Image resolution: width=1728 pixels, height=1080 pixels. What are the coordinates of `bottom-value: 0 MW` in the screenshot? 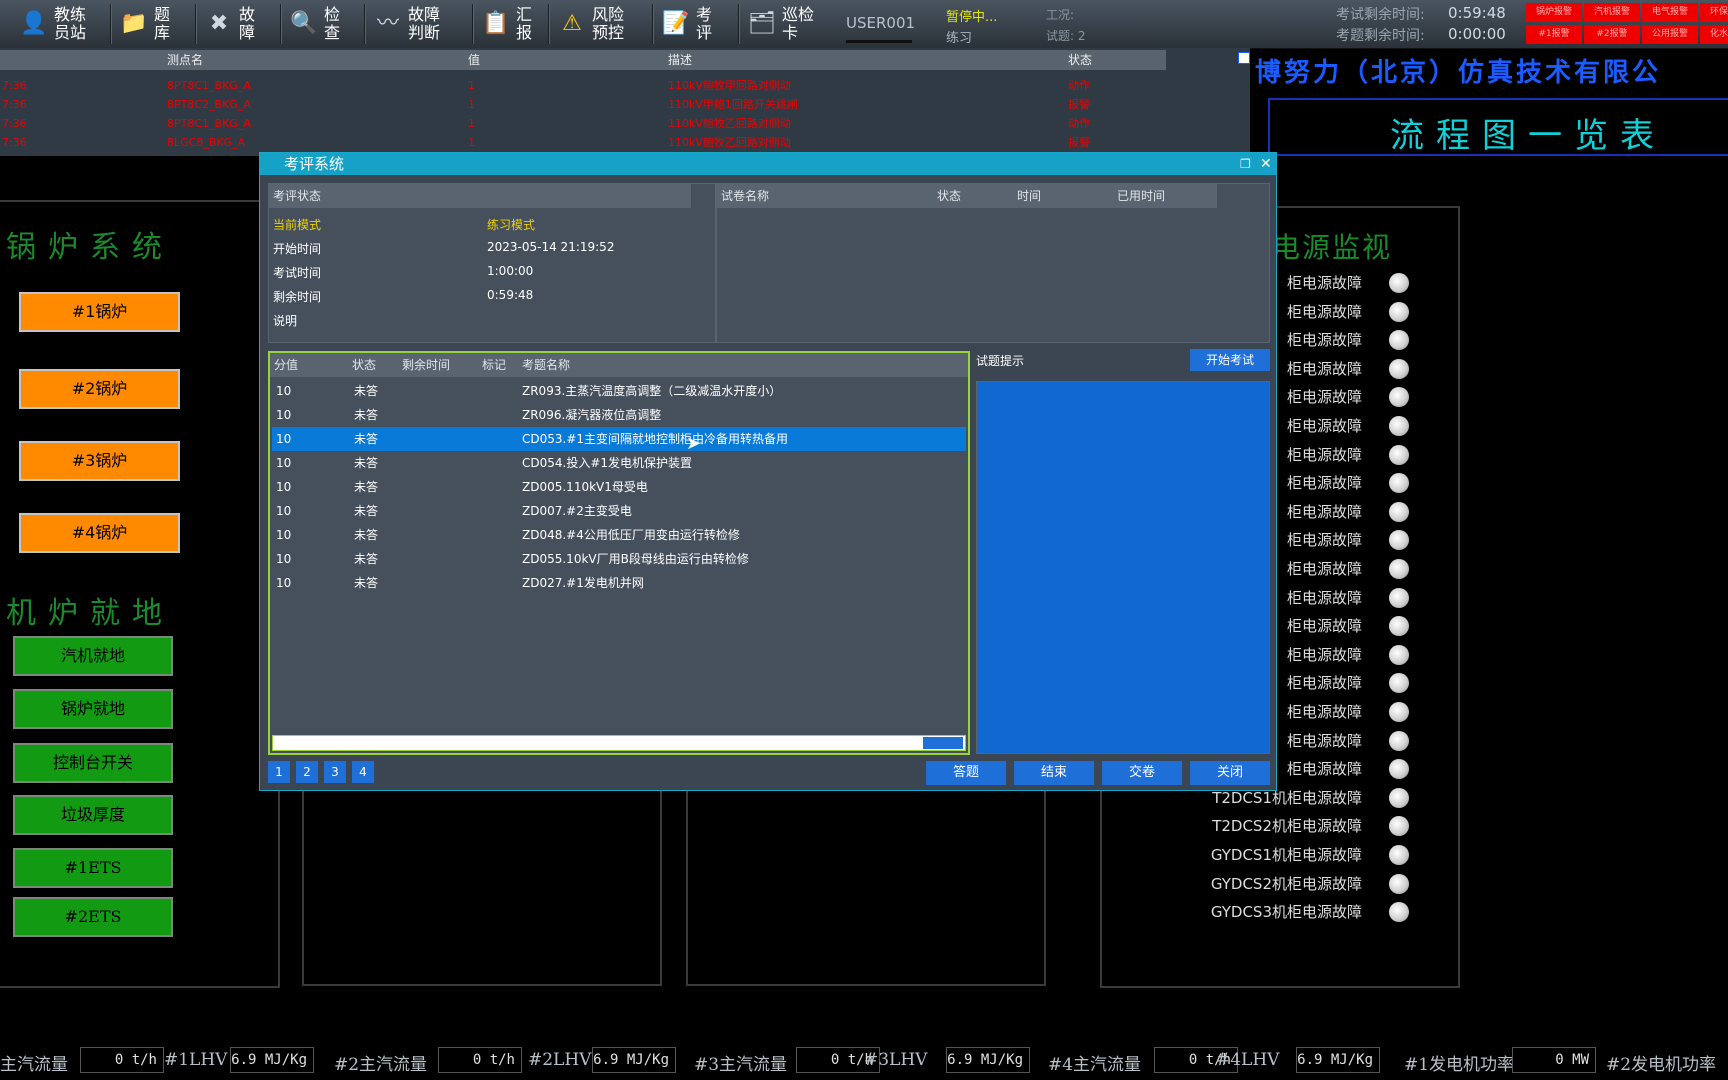 It's located at (1554, 1060).